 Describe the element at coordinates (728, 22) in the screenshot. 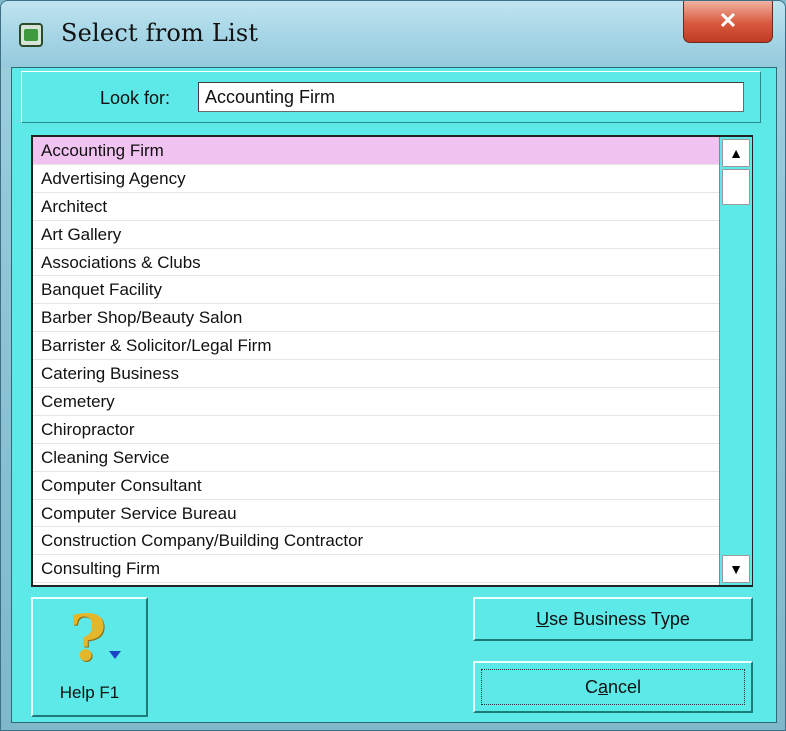

I see `close-button: ✕` at that location.